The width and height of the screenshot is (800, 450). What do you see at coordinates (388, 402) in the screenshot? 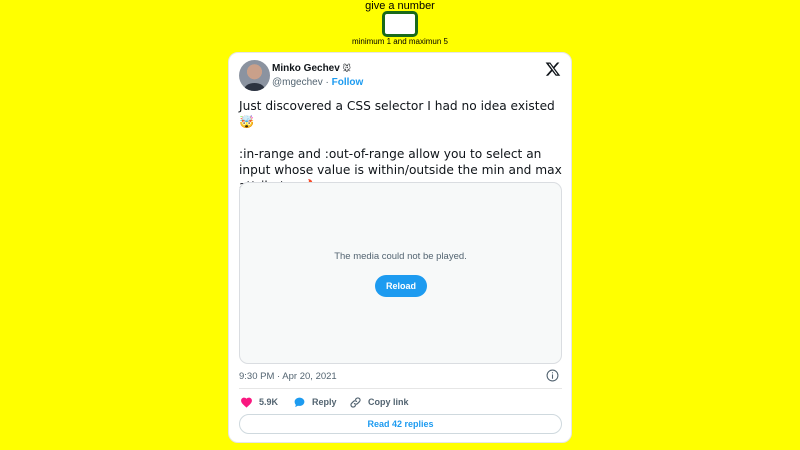
I see `copy-link-label: Copy link` at bounding box center [388, 402].